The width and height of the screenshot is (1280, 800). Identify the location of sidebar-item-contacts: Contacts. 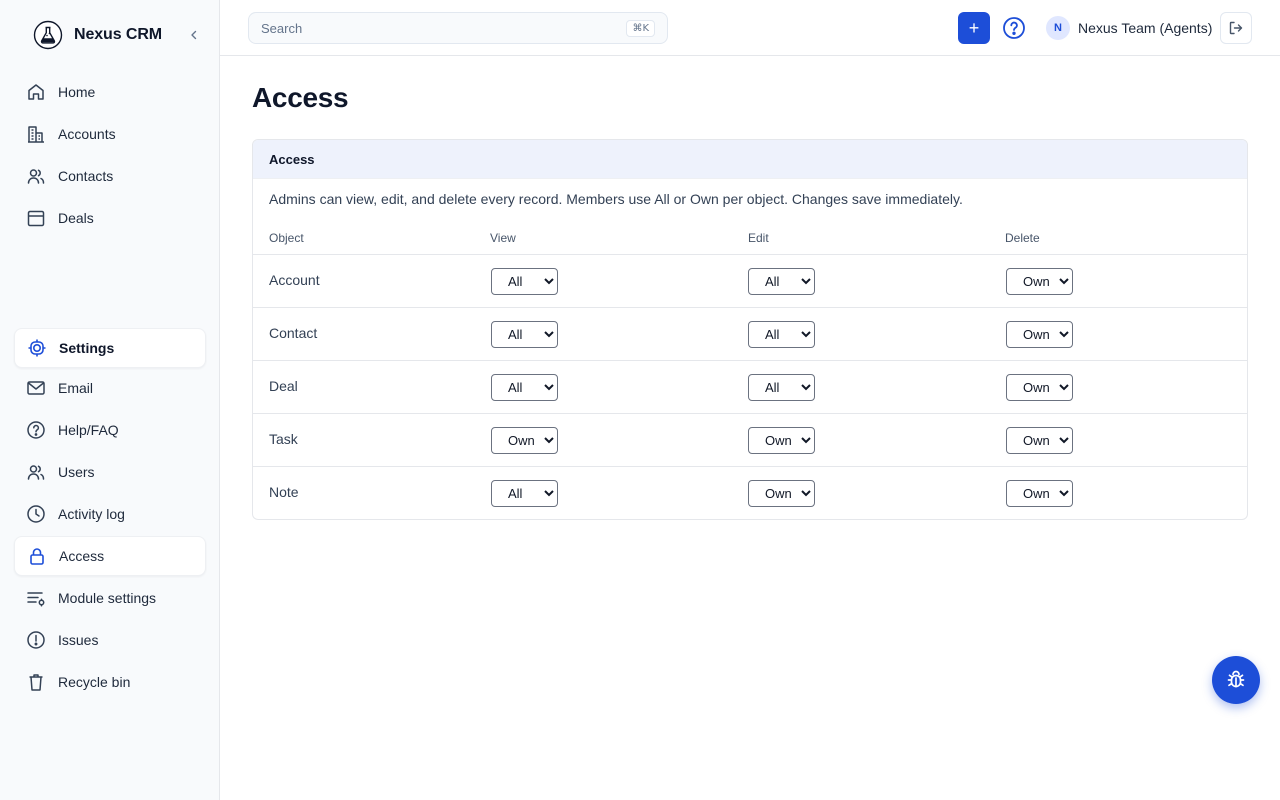
(110, 176).